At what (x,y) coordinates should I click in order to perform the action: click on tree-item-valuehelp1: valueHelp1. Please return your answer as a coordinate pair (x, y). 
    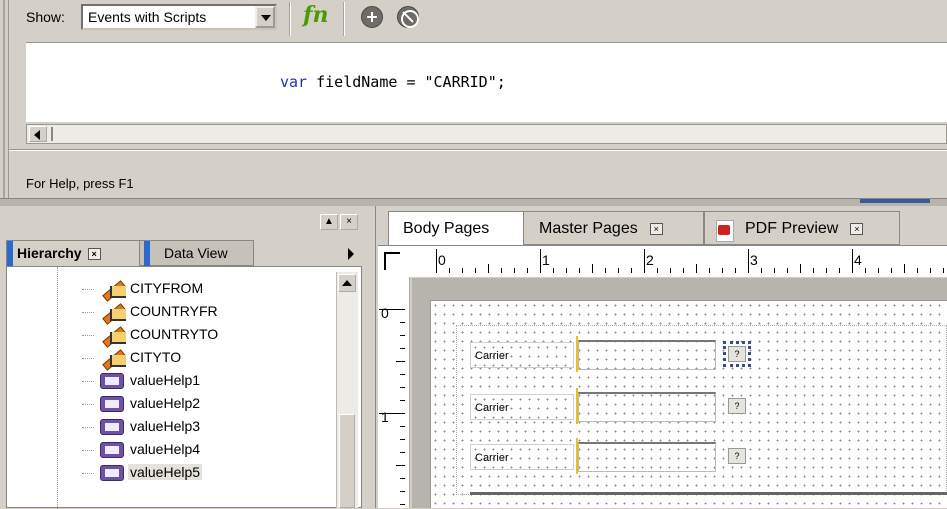
    Looking at the image, I should click on (203, 381).